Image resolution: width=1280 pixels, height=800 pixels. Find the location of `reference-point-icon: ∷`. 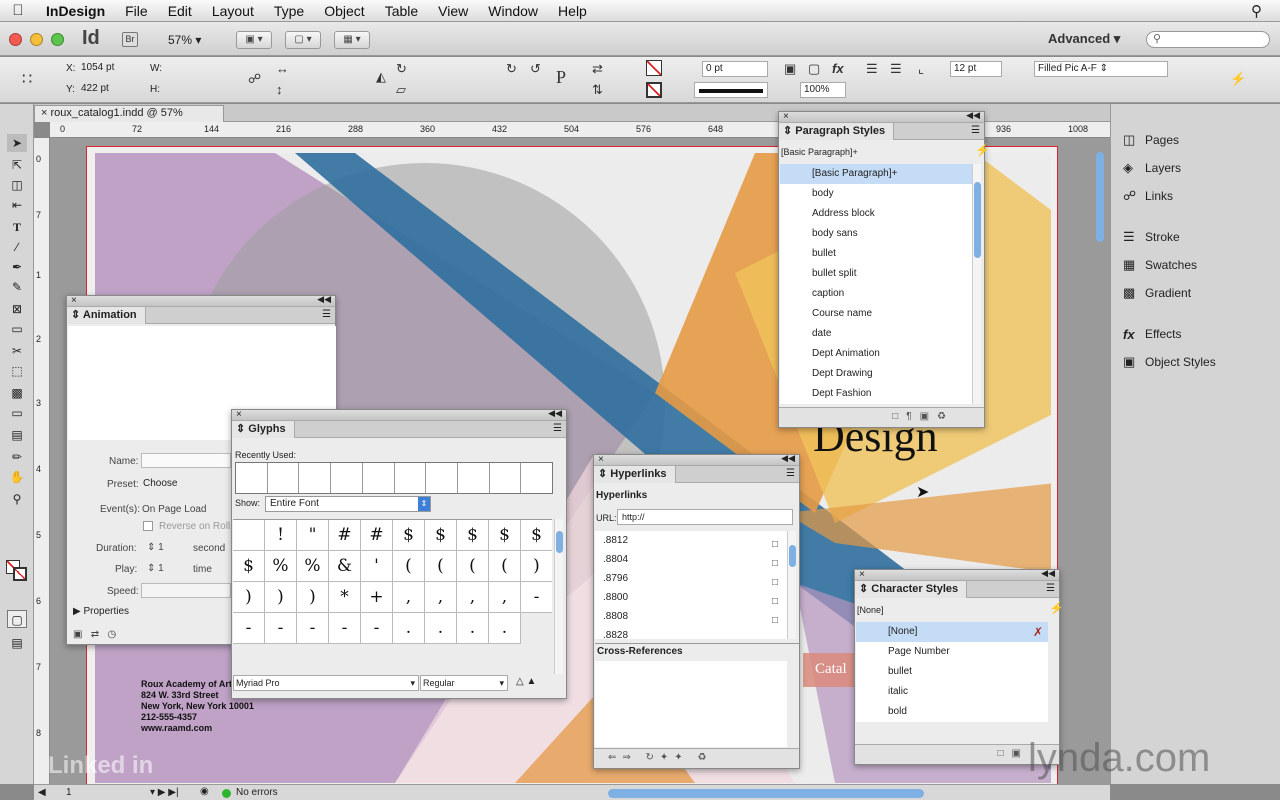

reference-point-icon: ∷ is located at coordinates (27, 79).